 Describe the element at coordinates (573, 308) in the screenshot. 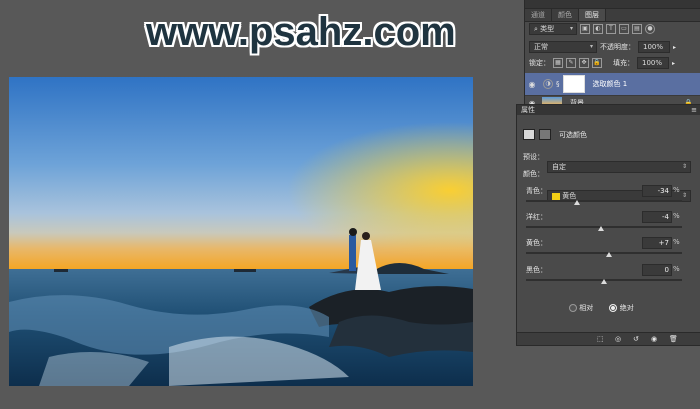

I see `radio-relative` at that location.